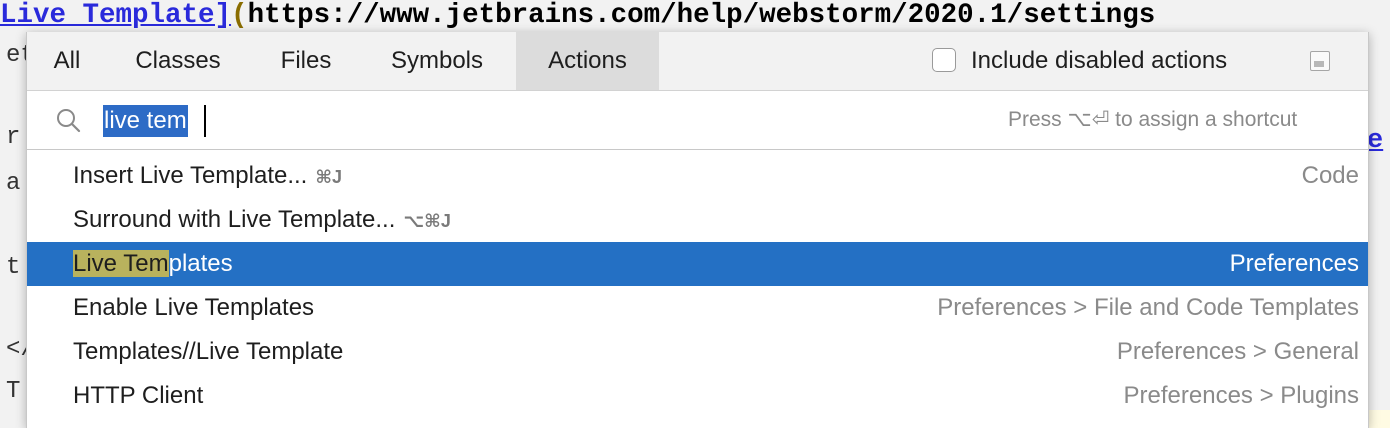  Describe the element at coordinates (587, 61) in the screenshot. I see `tab-actions: Actions` at that location.